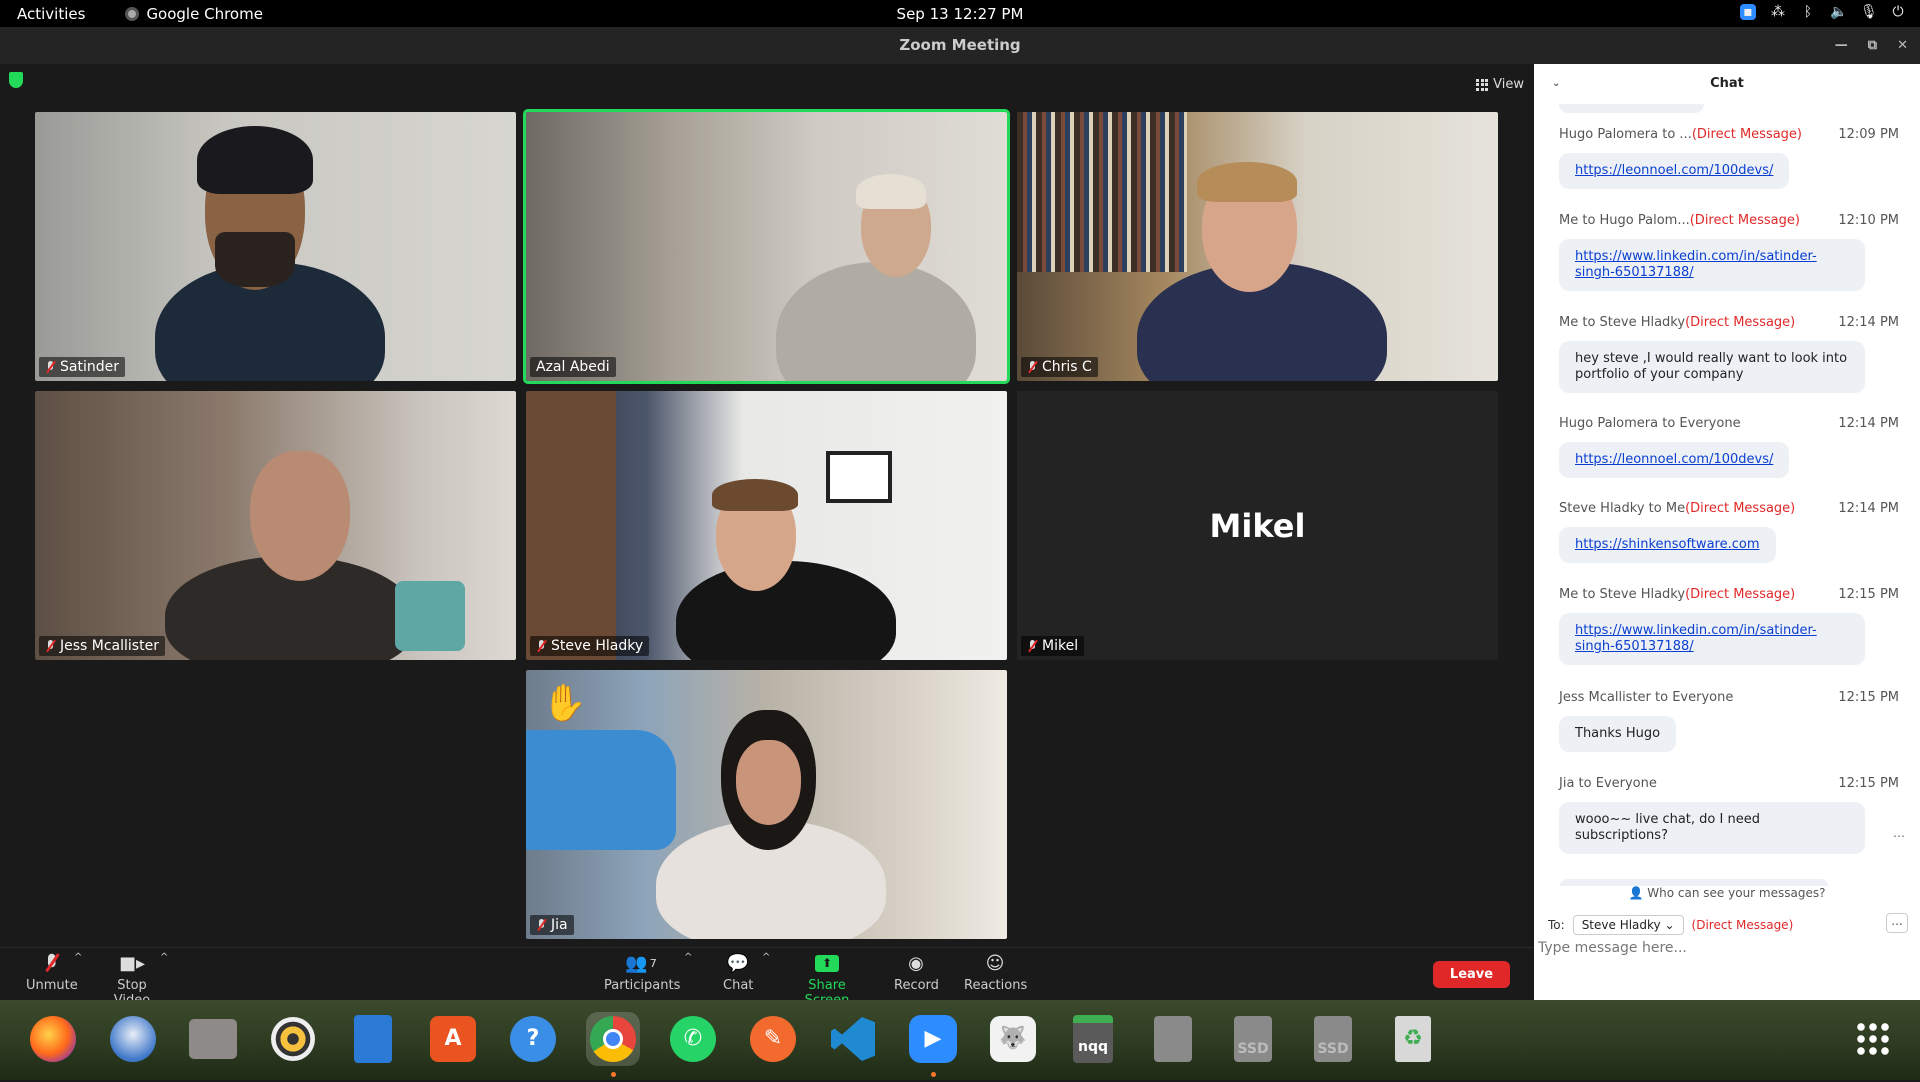 The width and height of the screenshot is (1920, 1082). Describe the element at coordinates (552, 925) in the screenshot. I see `participant-name-tag: Jia` at that location.